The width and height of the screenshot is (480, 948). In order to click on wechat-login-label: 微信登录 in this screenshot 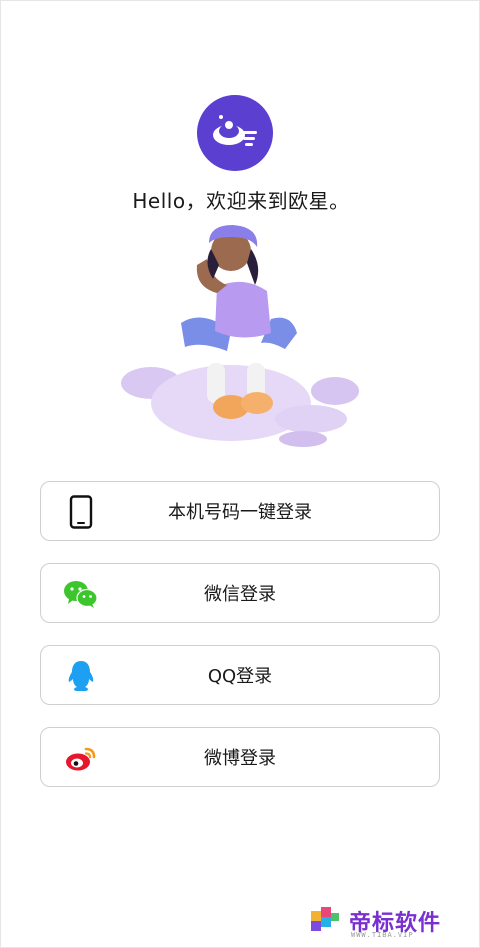, I will do `click(240, 594)`.